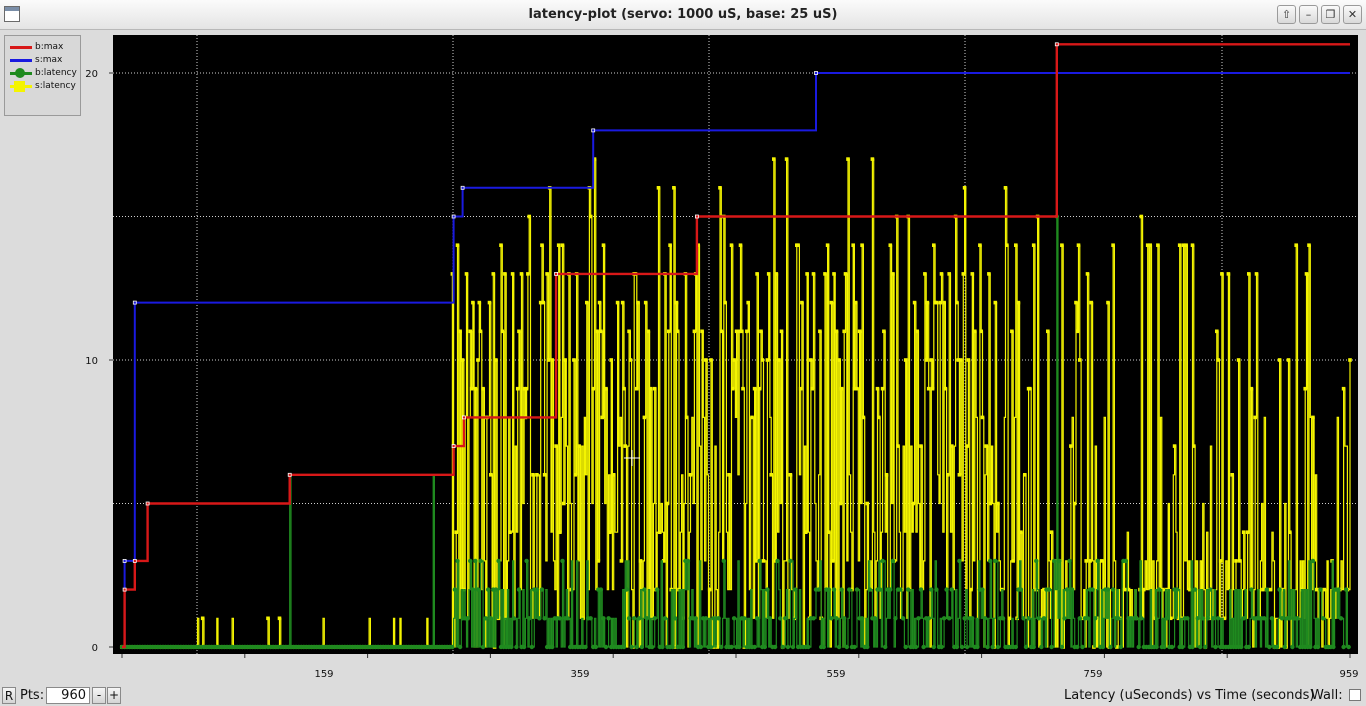  What do you see at coordinates (68, 695) in the screenshot?
I see `pts-input: 960` at bounding box center [68, 695].